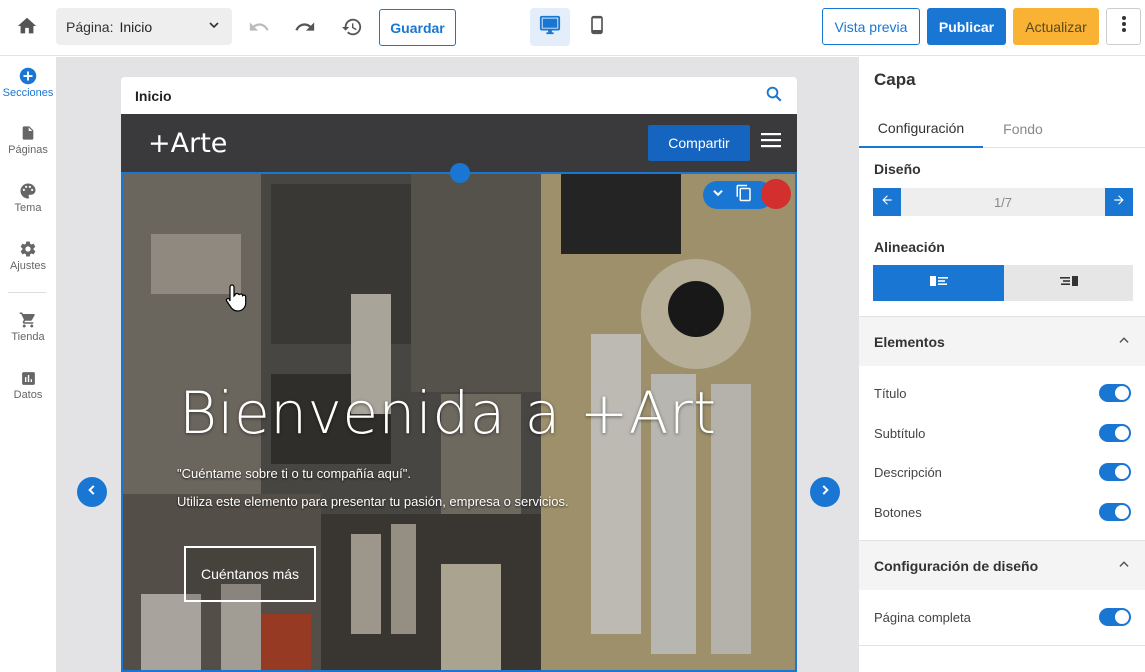 This screenshot has height=672, width=1145. What do you see at coordinates (922, 617) in the screenshot?
I see `layout-item-label: Página completa` at bounding box center [922, 617].